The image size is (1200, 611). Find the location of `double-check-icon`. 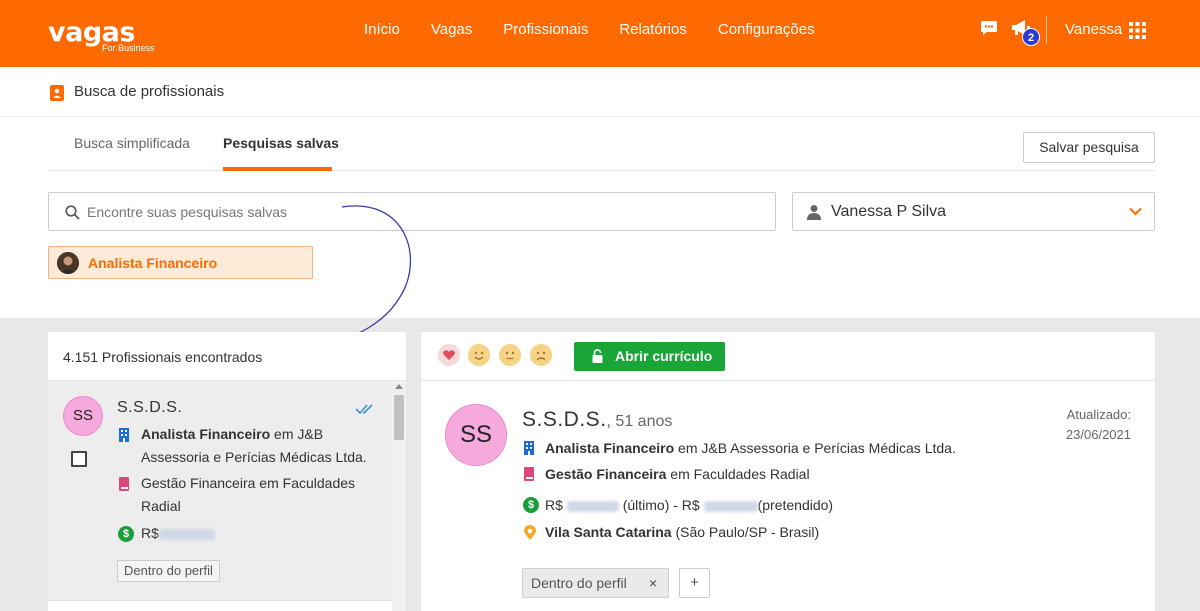

double-check-icon is located at coordinates (364, 409).